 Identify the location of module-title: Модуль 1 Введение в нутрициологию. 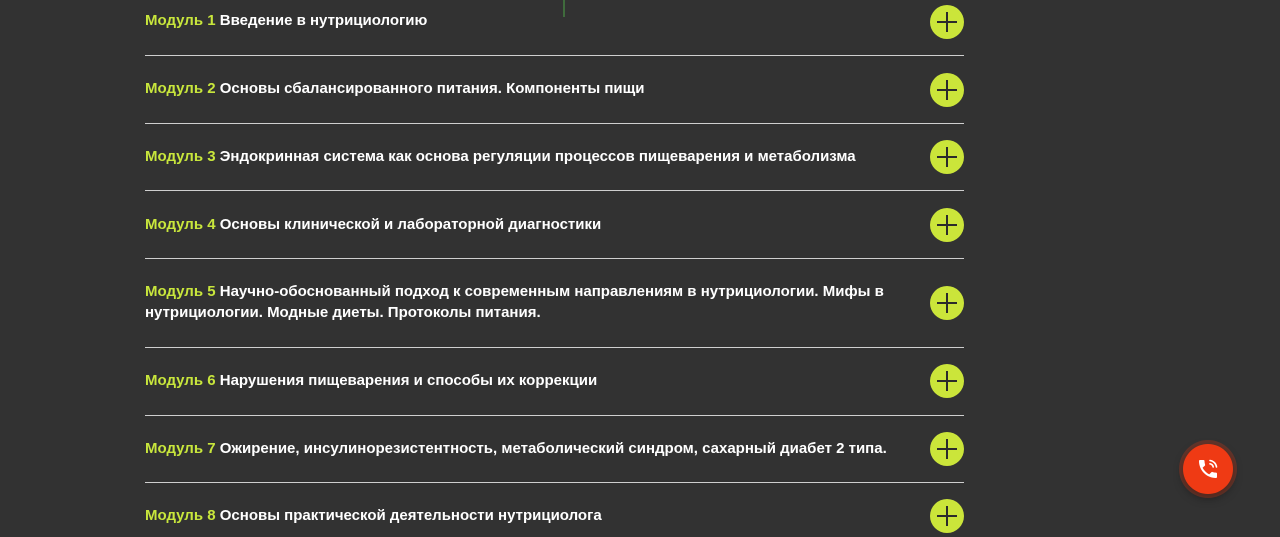
(533, 20).